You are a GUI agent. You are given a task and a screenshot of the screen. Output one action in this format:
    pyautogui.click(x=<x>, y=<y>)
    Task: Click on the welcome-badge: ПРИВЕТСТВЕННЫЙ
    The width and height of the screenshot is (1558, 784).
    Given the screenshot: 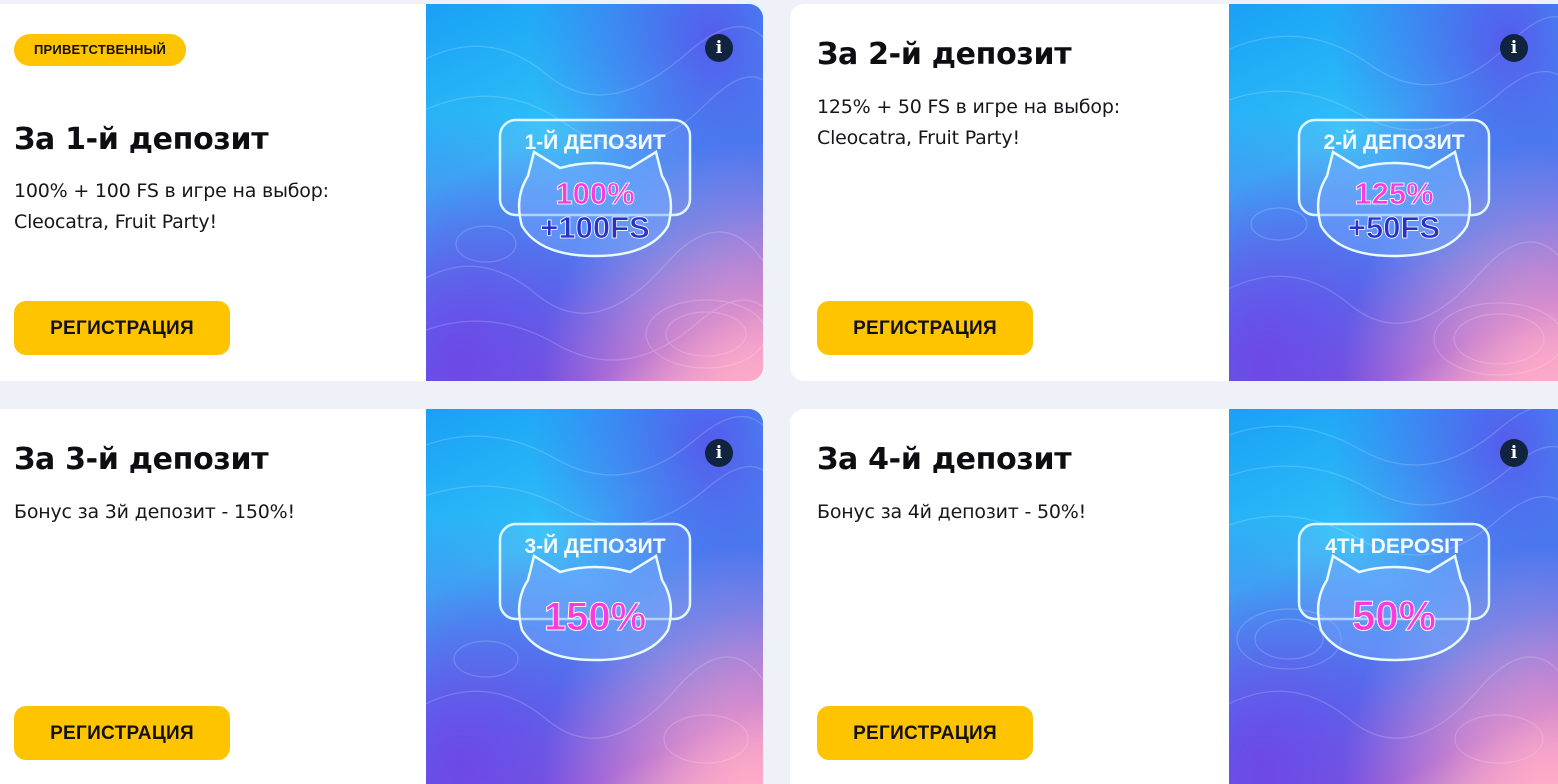 What is the action you would take?
    pyautogui.click(x=100, y=50)
    